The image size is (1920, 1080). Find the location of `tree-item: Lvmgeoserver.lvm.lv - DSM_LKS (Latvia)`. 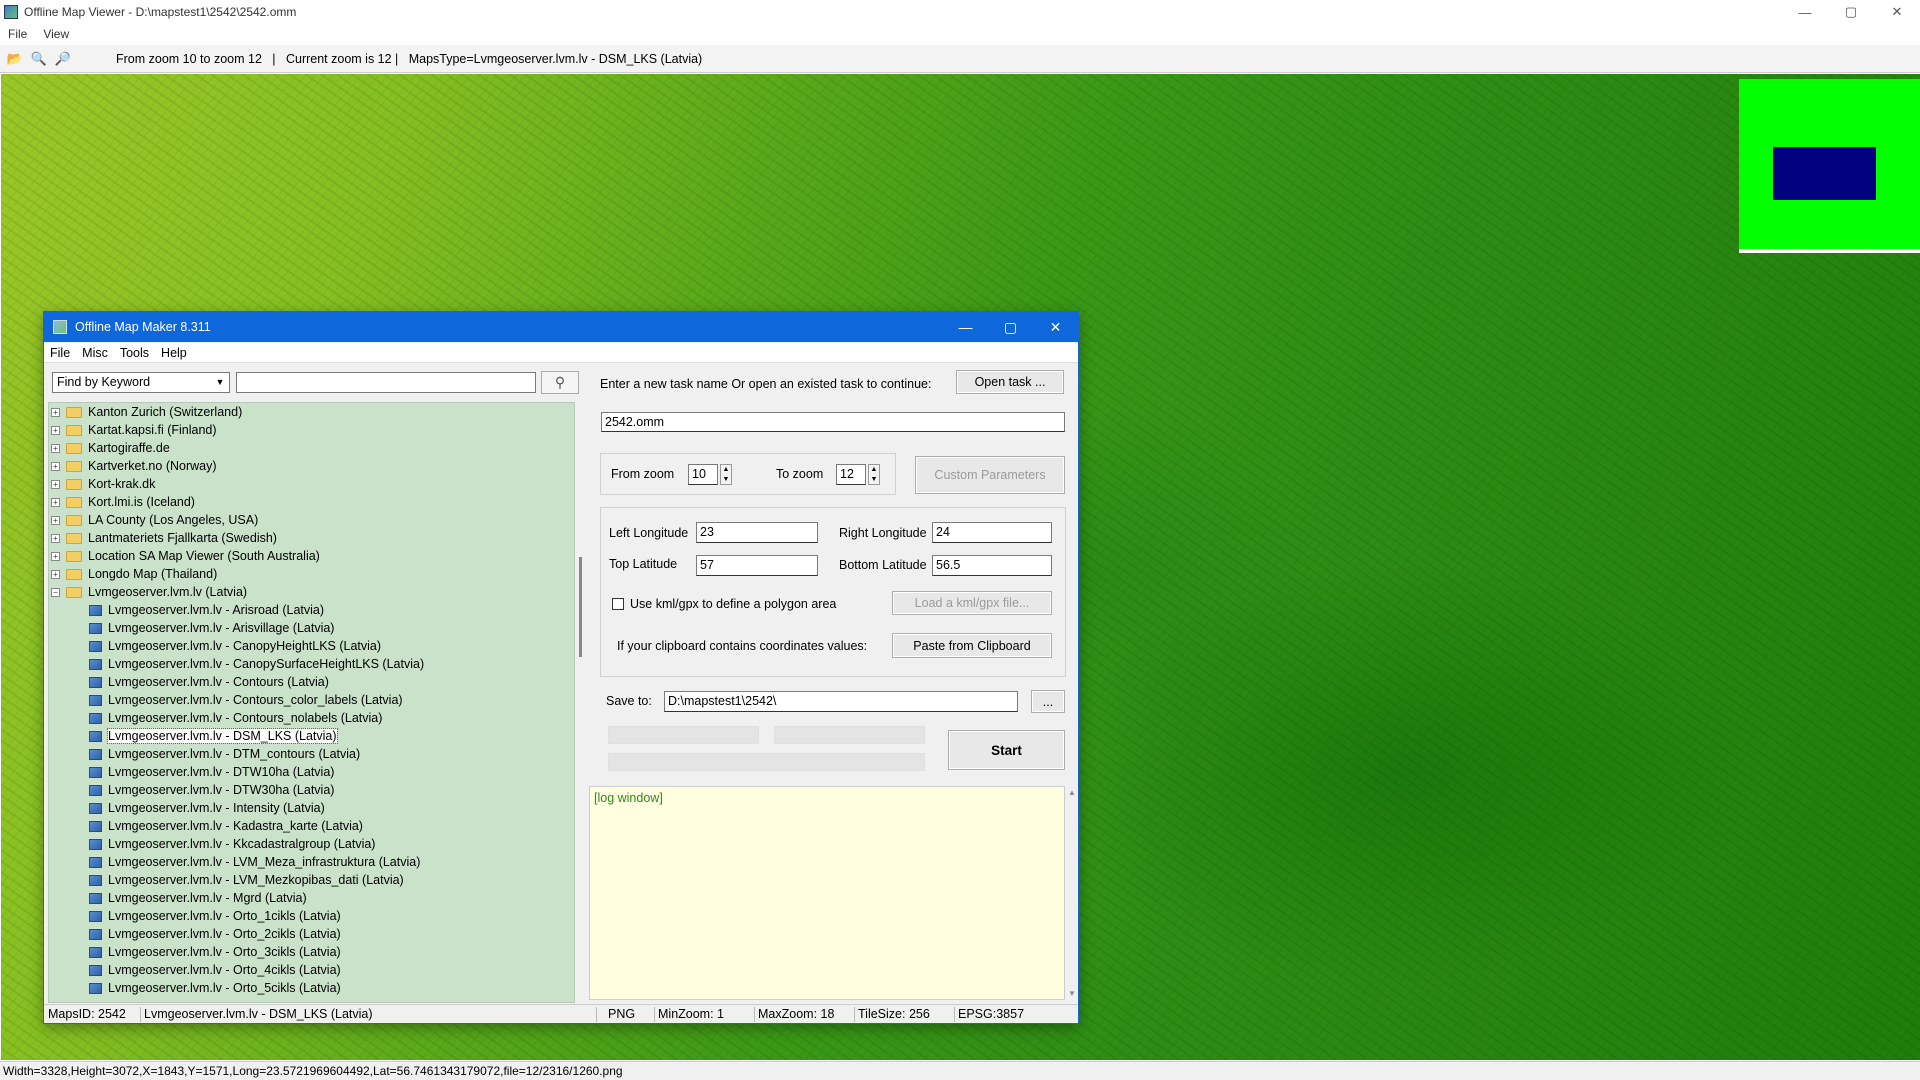

tree-item: Lvmgeoserver.lvm.lv - DSM_LKS (Latvia) is located at coordinates (311, 736).